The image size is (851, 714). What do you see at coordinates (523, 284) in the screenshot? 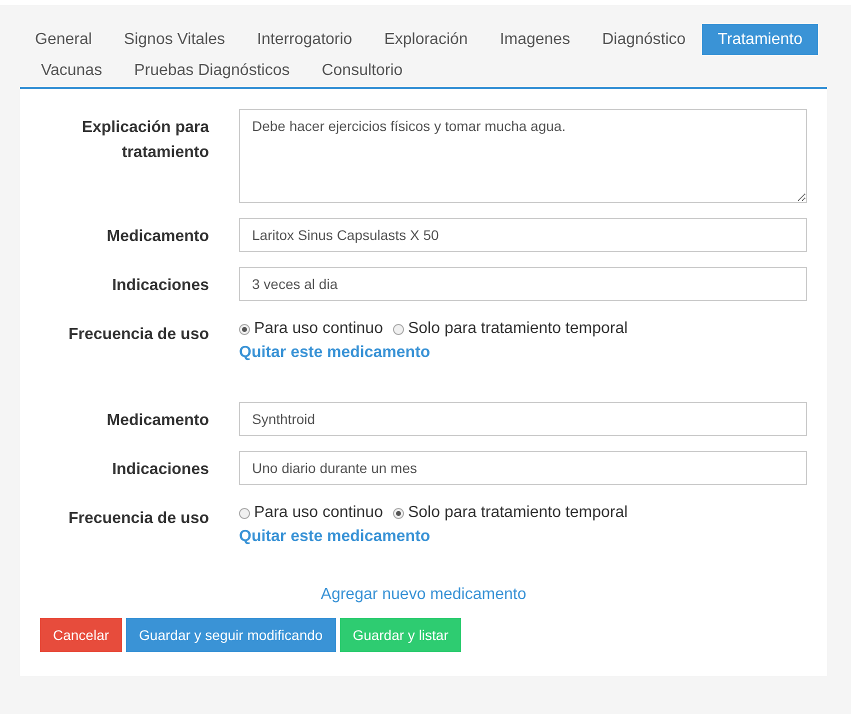
I see `indications-field: 3 veces al dia` at bounding box center [523, 284].